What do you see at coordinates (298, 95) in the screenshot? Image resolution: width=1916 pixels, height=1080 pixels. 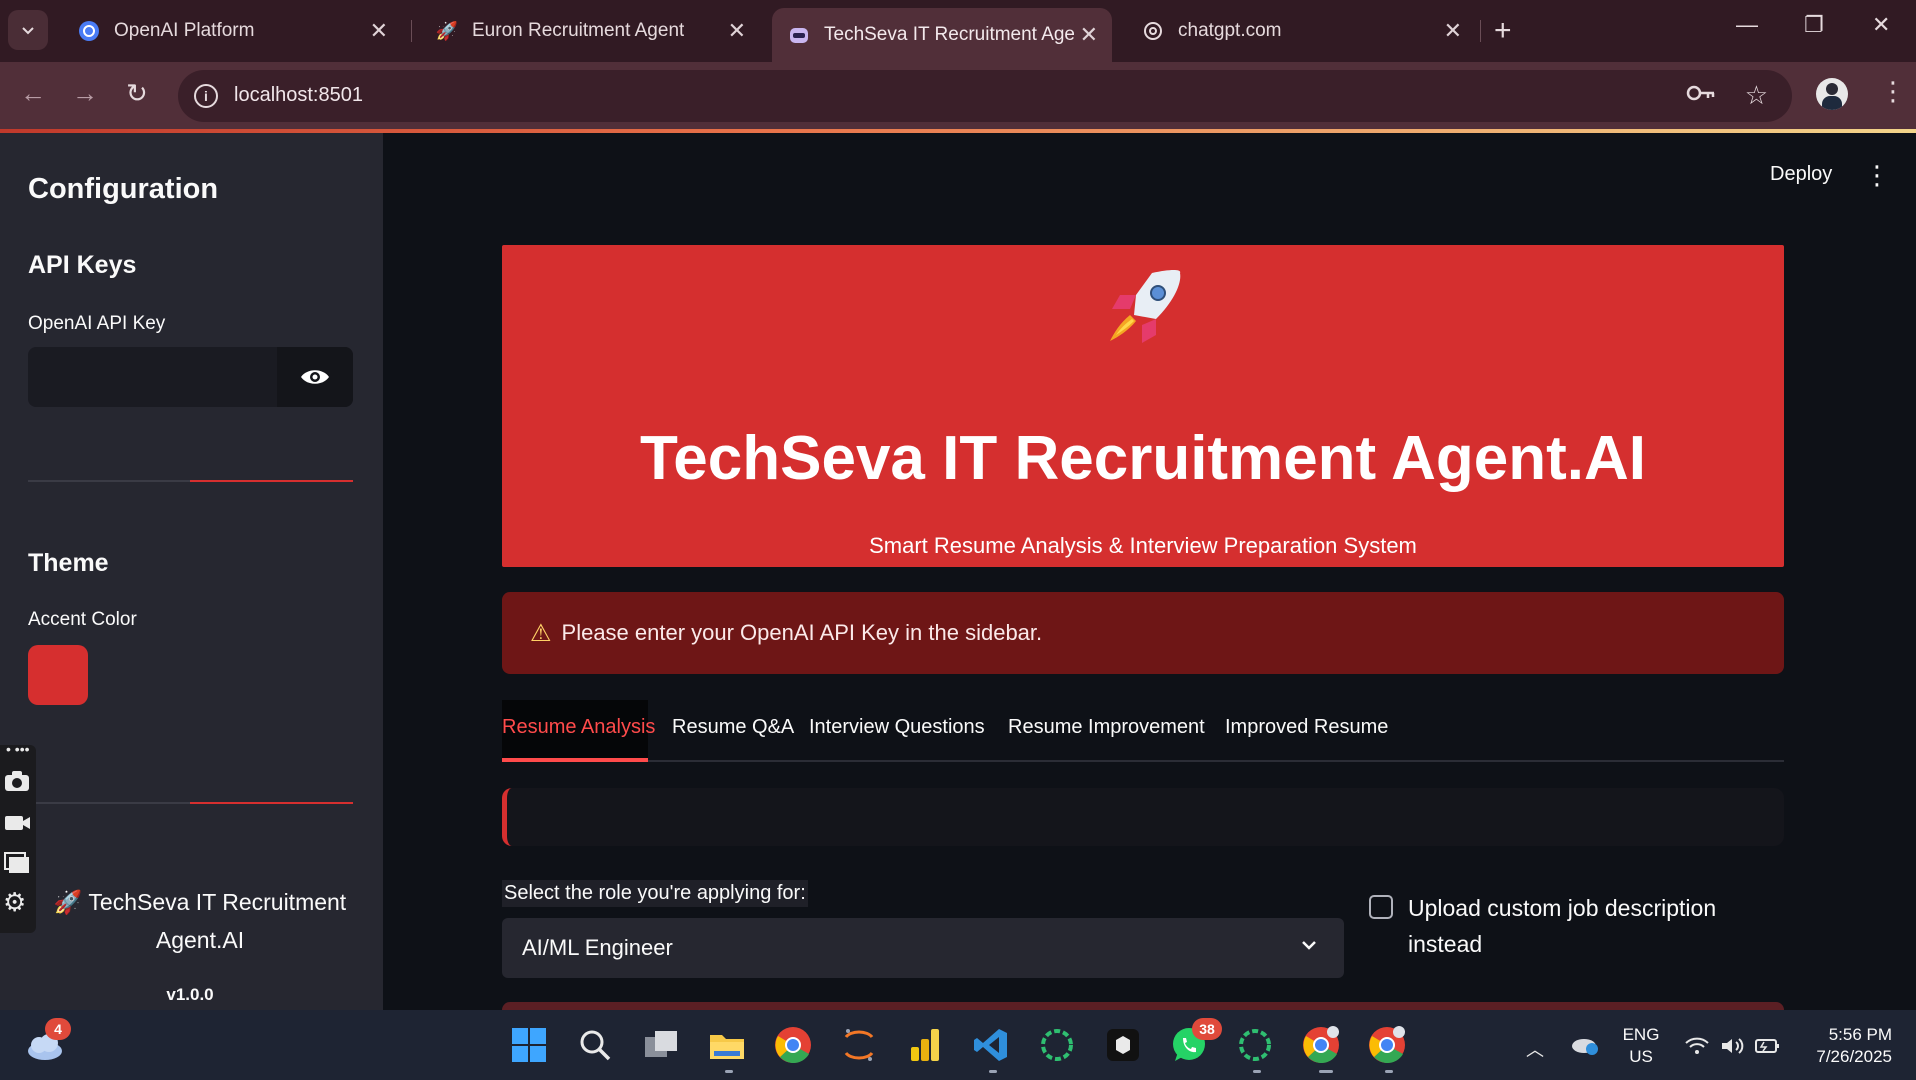 I see `url-text: localhost:8501` at bounding box center [298, 95].